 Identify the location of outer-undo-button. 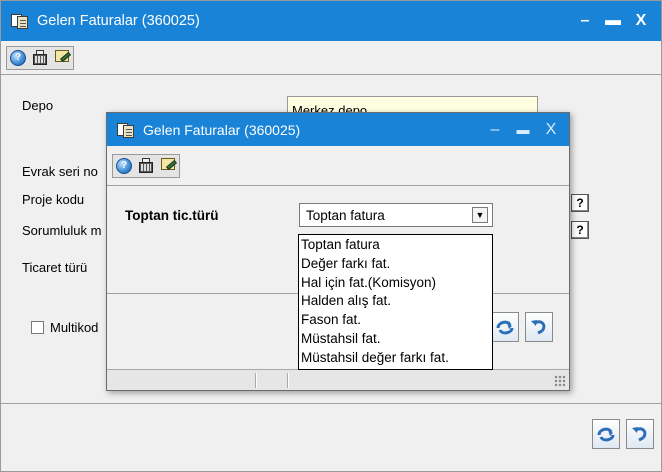
(640, 434).